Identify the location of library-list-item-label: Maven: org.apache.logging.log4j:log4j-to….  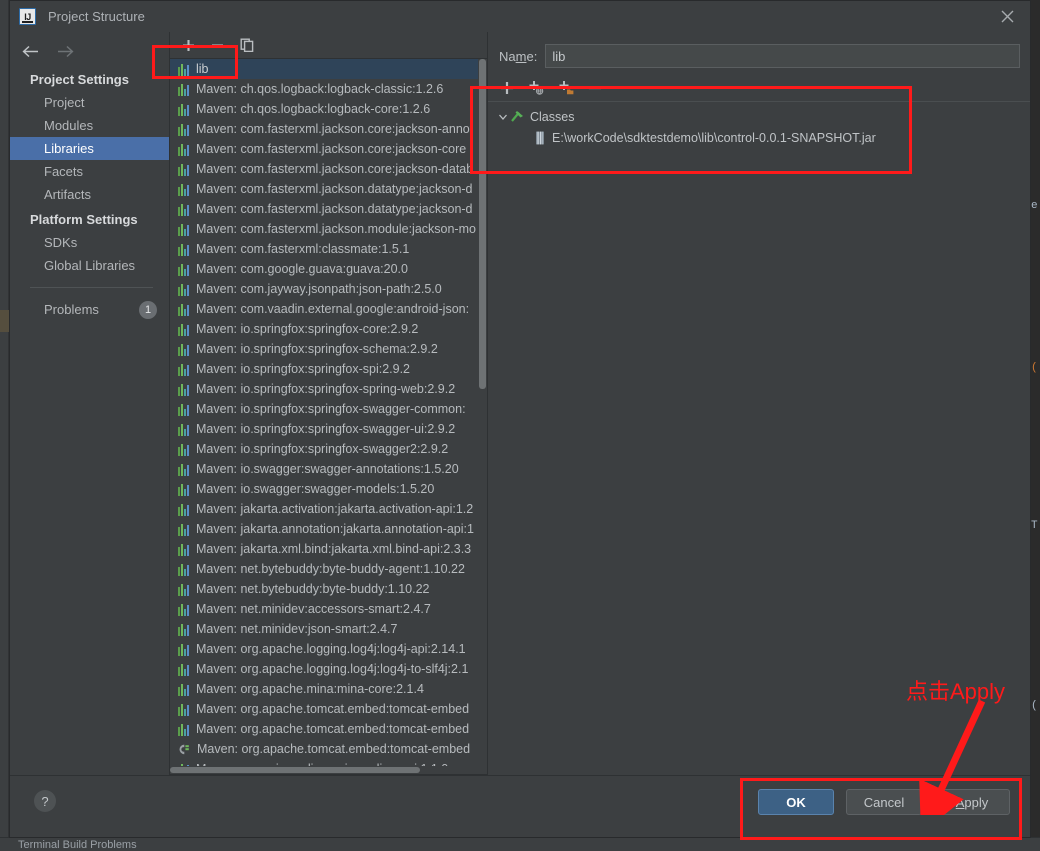
(332, 669).